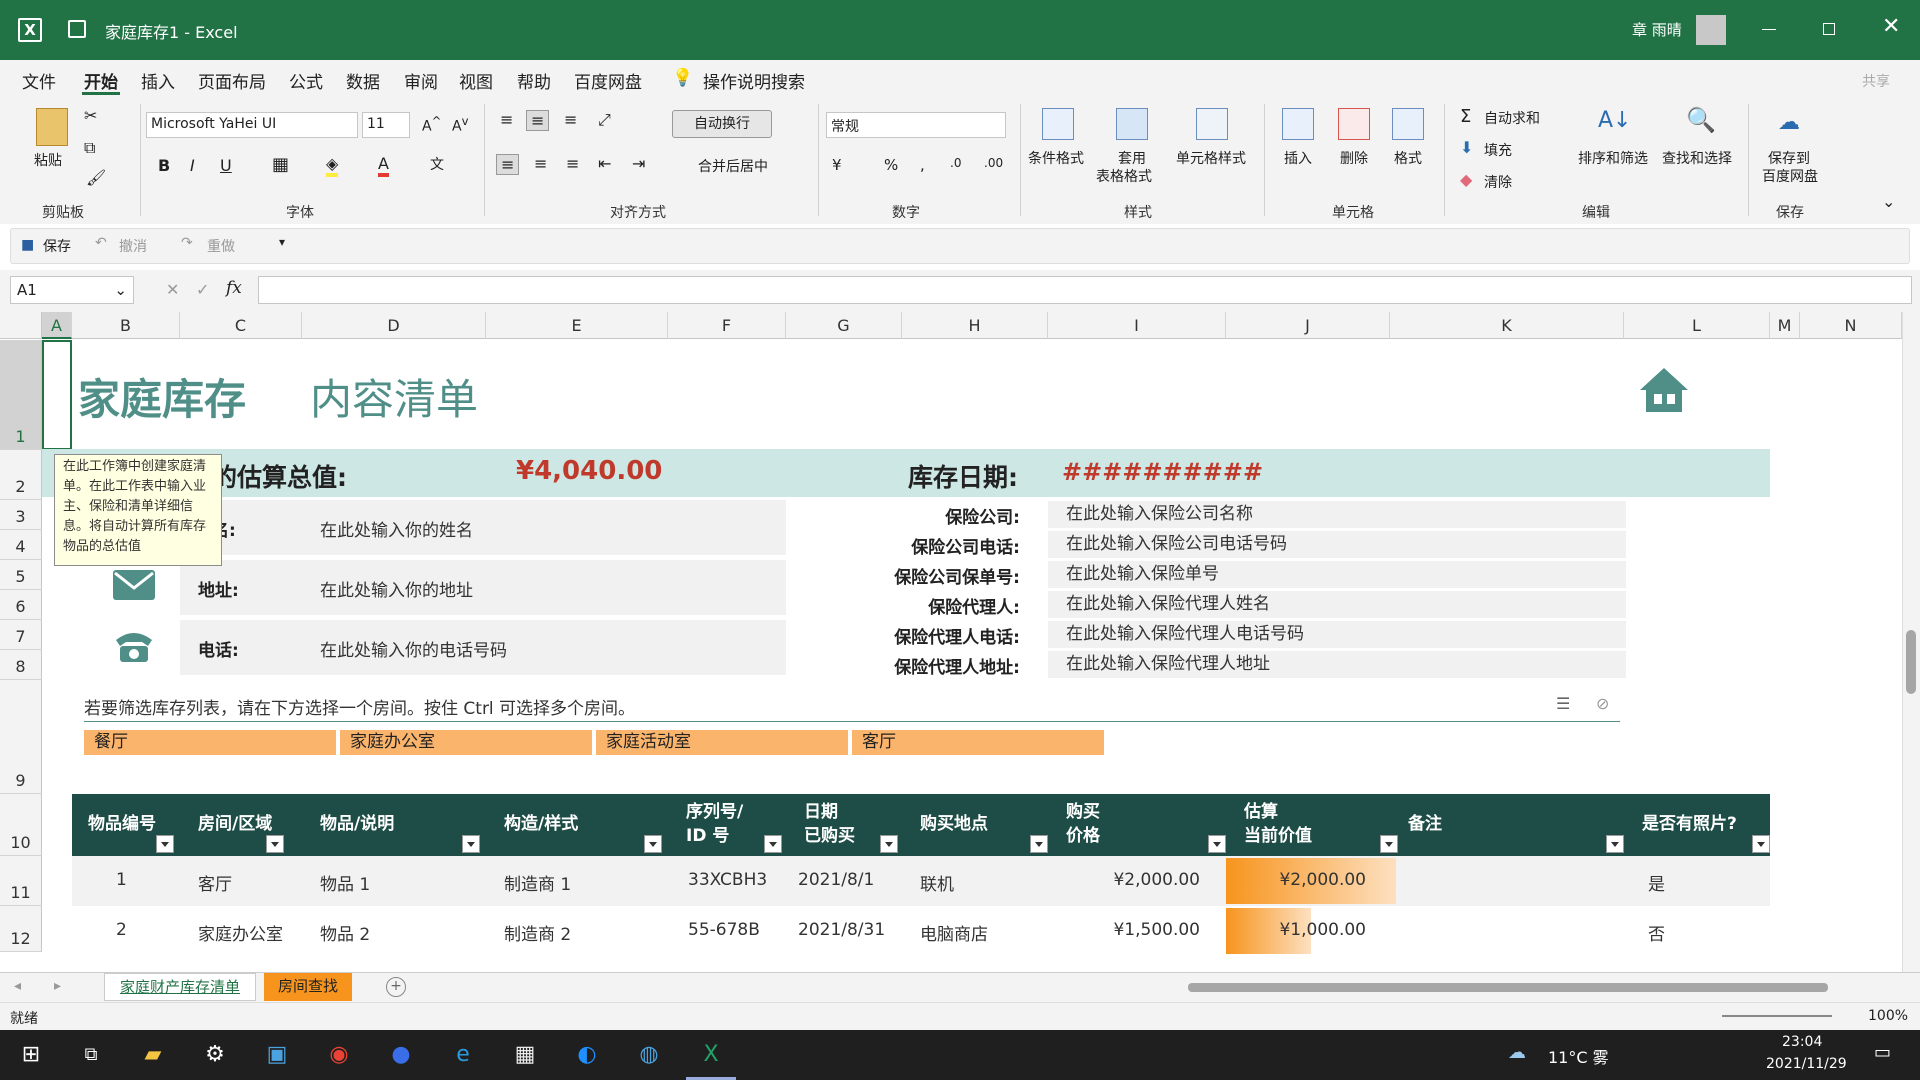 This screenshot has height=1080, width=1920. What do you see at coordinates (1337, 544) in the screenshot?
I see `insurance-input-1: 在此处输入保险公司电话号码` at bounding box center [1337, 544].